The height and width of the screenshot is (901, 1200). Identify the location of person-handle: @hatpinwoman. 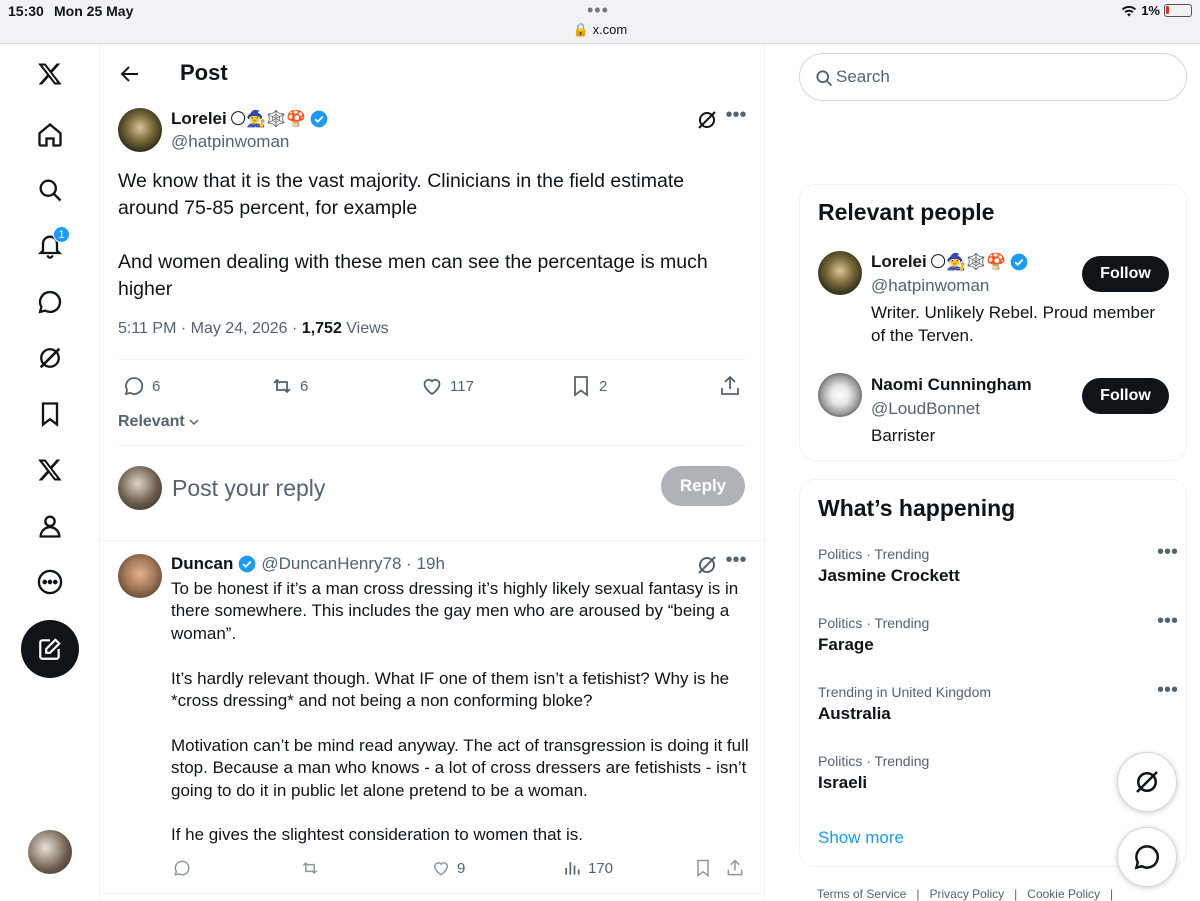
(930, 286).